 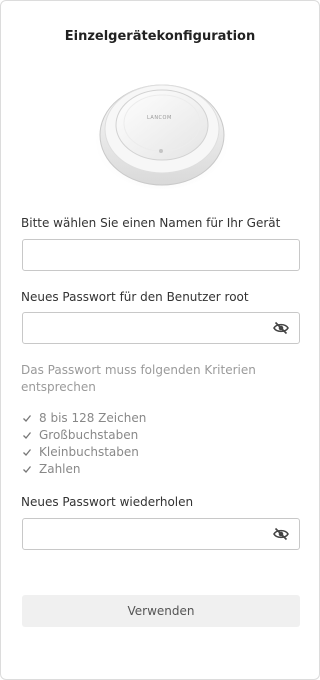 I want to click on criteria-item: 8 bis 128 Zeichen, so click(x=83, y=417).